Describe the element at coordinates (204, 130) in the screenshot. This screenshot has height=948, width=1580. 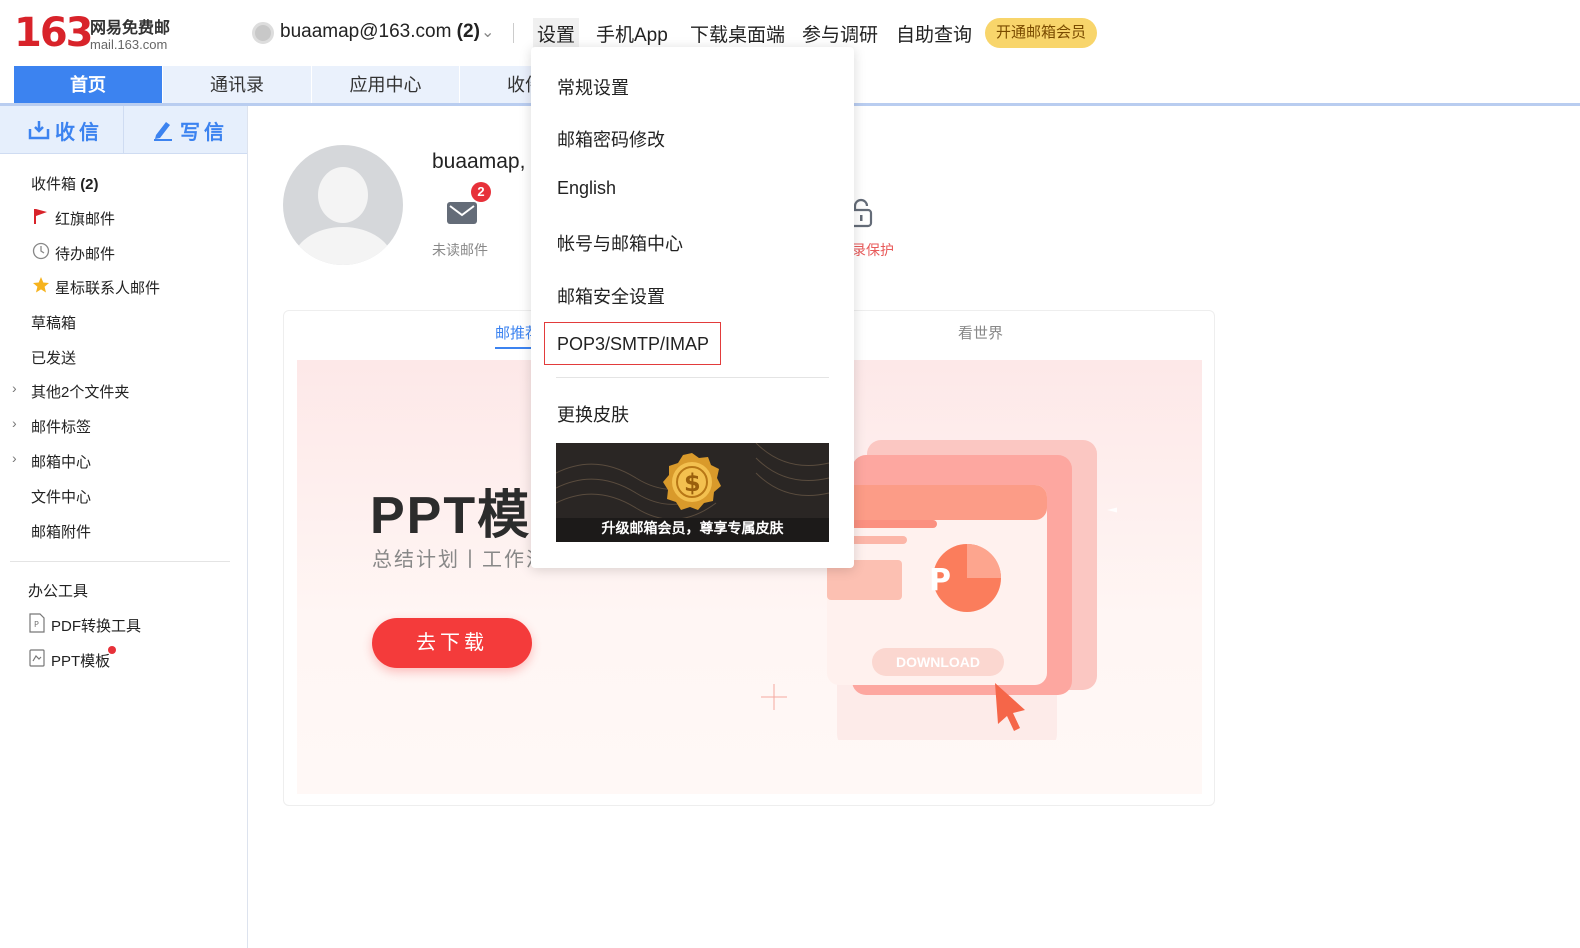
I see `write-mail-button: 写信` at that location.